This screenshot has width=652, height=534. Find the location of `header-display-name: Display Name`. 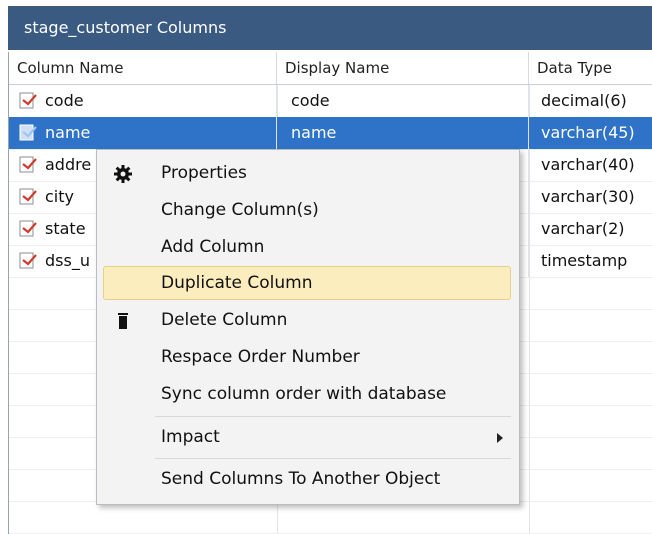

header-display-name: Display Name is located at coordinates (403, 68).